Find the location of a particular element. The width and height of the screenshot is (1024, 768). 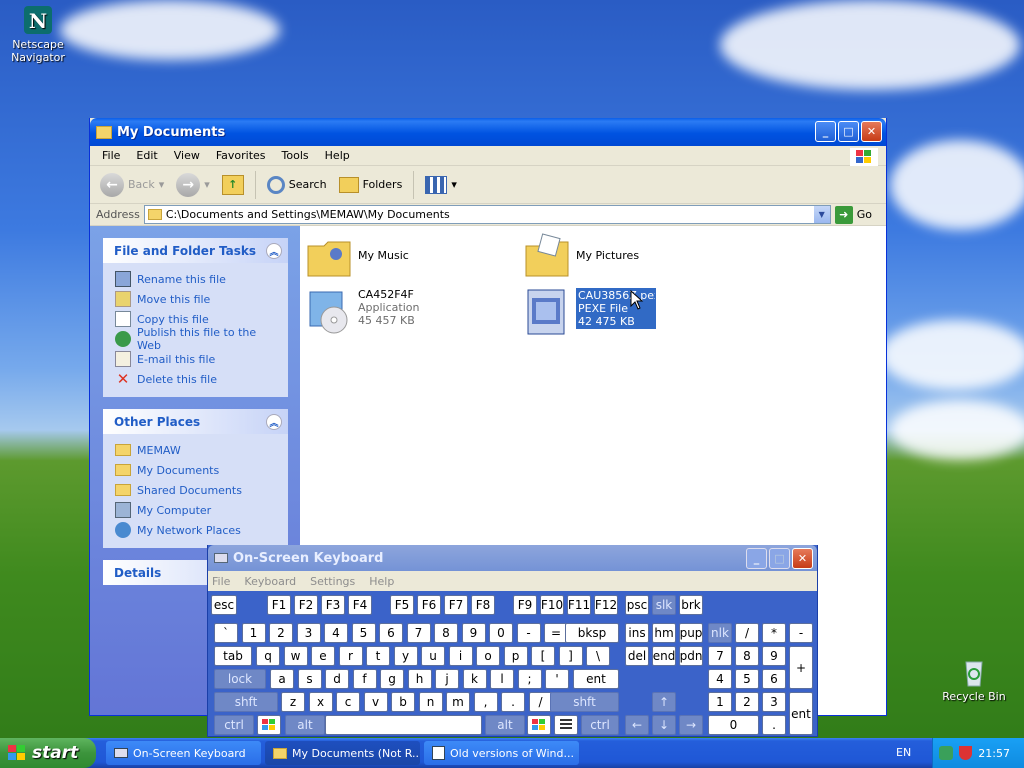

key-4-row1: 4 is located at coordinates (336, 633).